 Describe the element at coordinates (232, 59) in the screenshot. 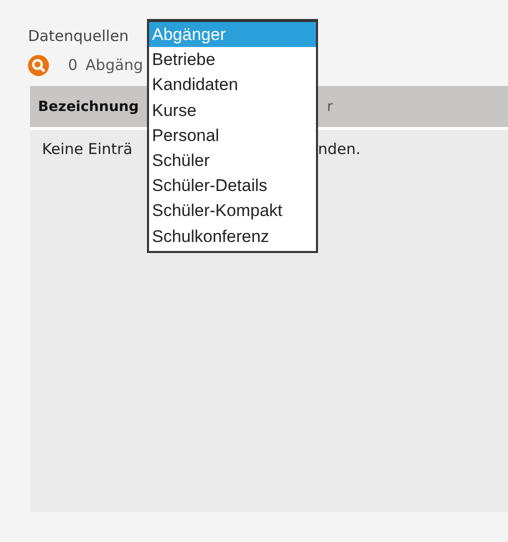

I see `dropdown-option: Betriebe` at that location.